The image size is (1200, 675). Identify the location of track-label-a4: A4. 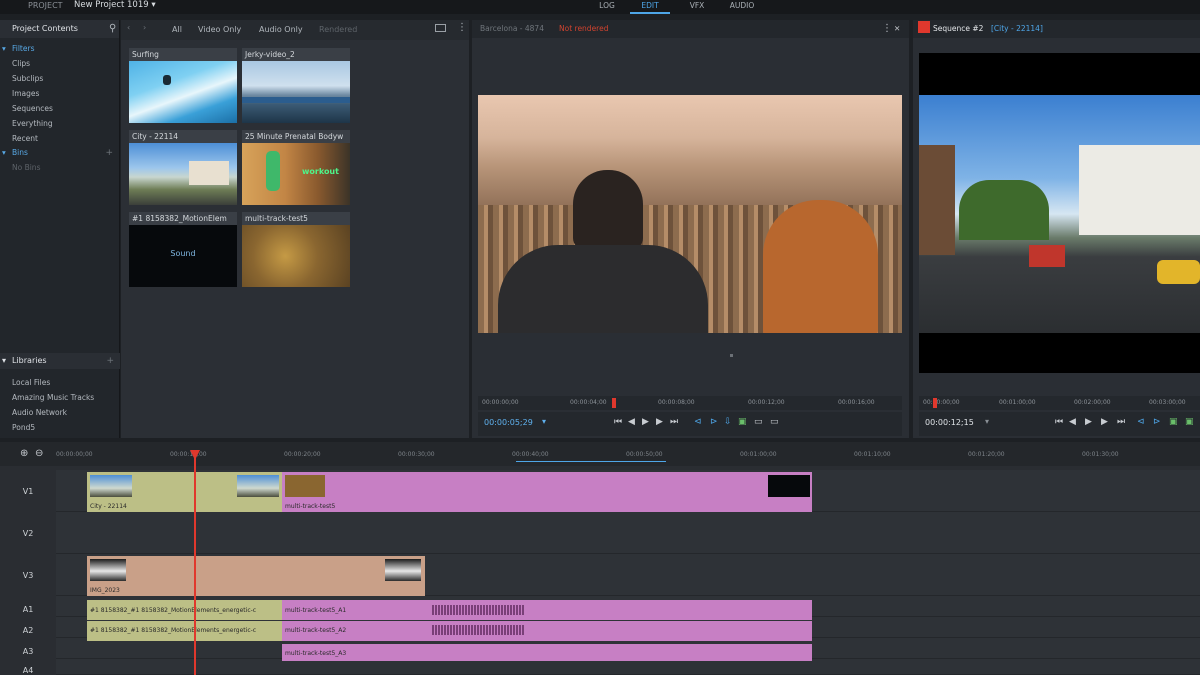
(28, 670).